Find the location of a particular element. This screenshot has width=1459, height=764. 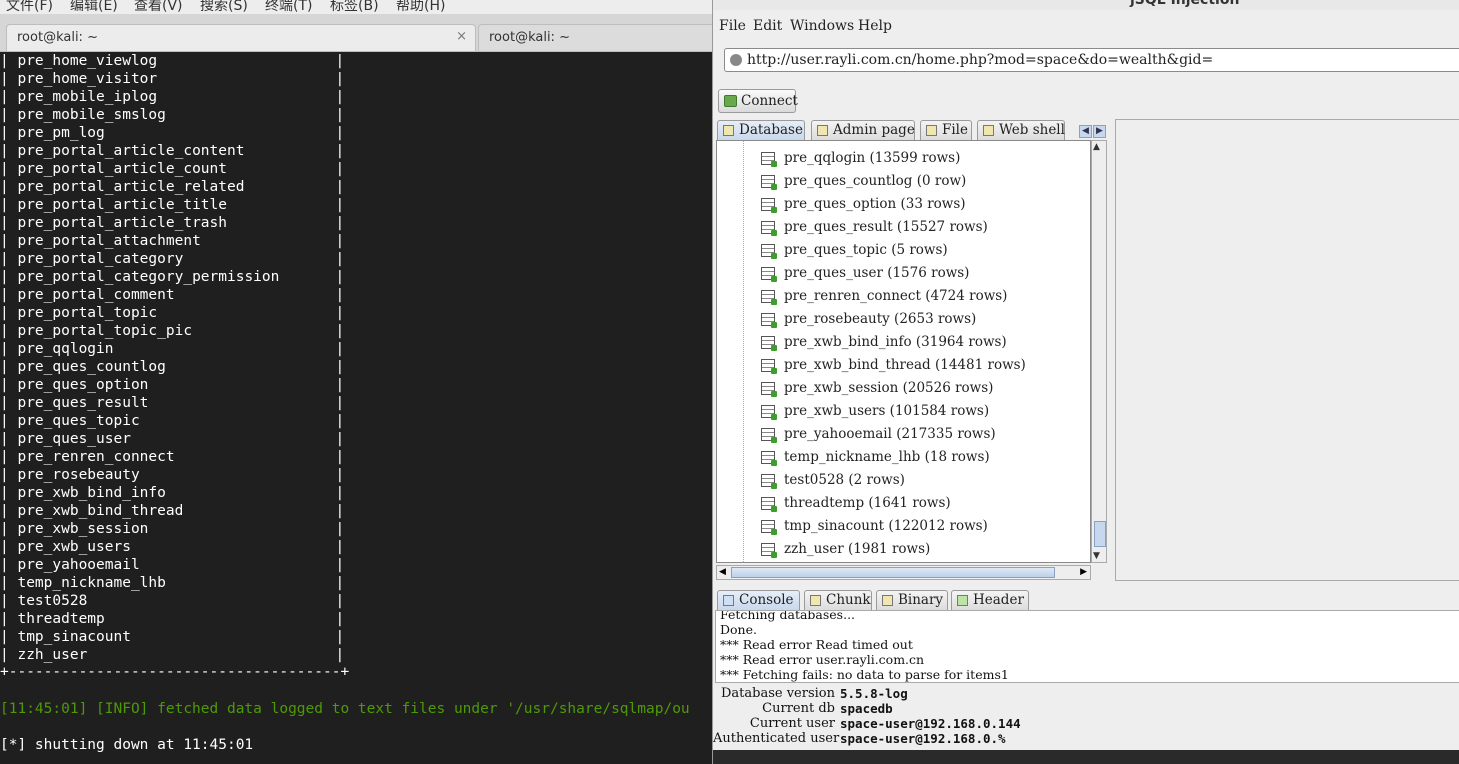

terminal-tab-1: root@kali: ~ × is located at coordinates (241, 37).